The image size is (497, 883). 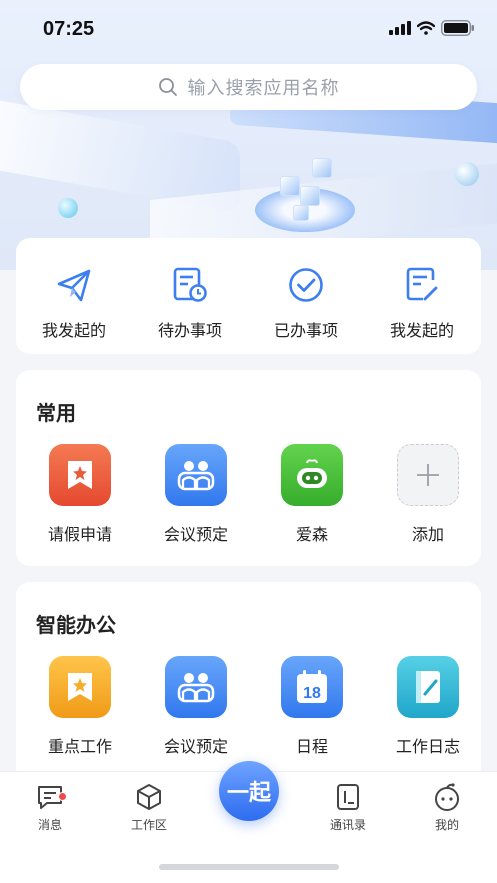 What do you see at coordinates (457, 28) in the screenshot?
I see `battery-icon` at bounding box center [457, 28].